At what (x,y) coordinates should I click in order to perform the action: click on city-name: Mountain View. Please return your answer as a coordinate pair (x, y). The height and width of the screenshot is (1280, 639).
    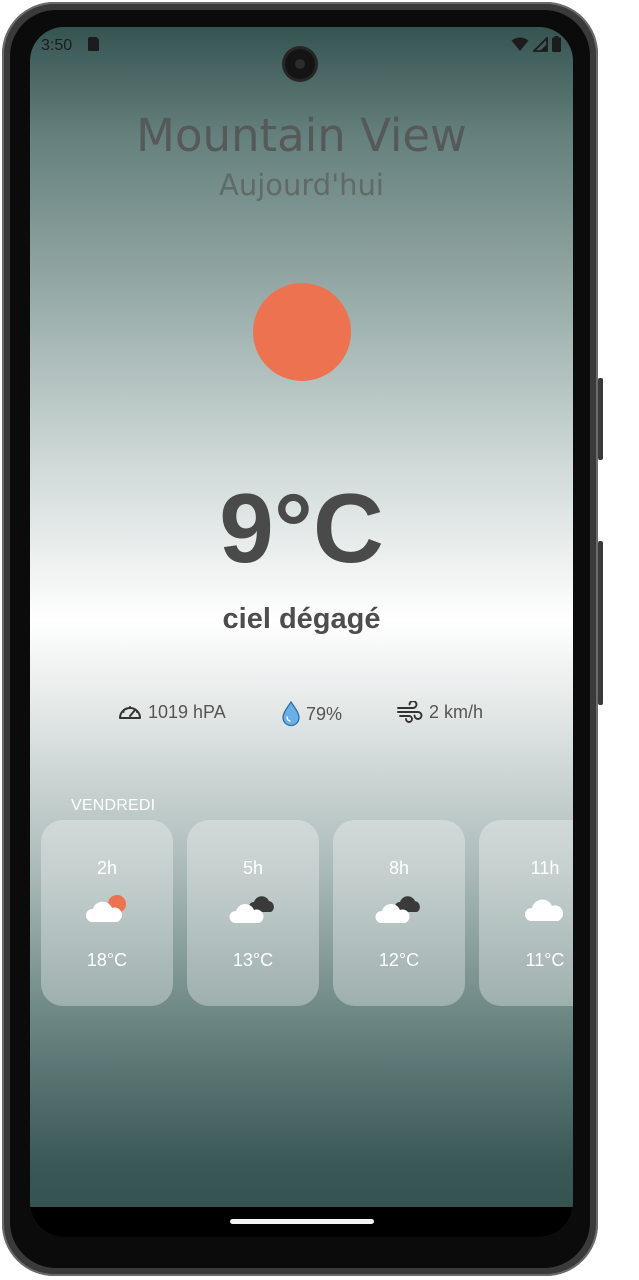
    Looking at the image, I should click on (301, 135).